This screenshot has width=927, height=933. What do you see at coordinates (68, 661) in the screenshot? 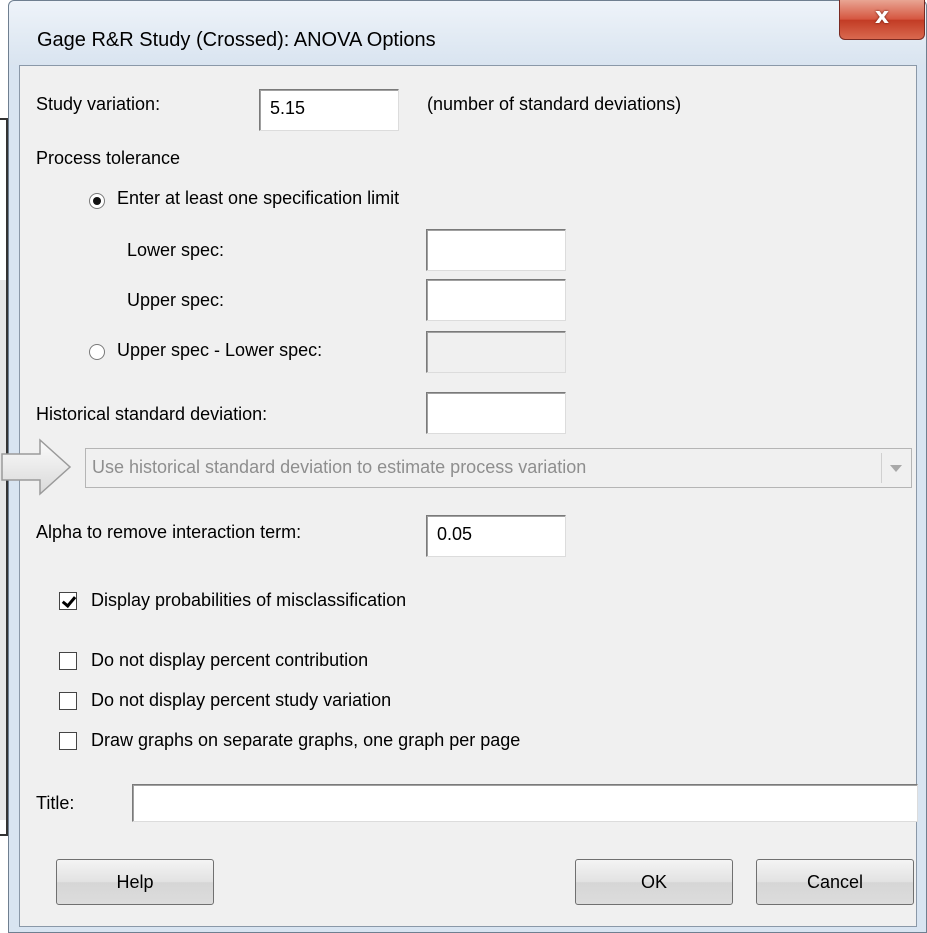
I see `no-percent-contribution-checkbox` at bounding box center [68, 661].